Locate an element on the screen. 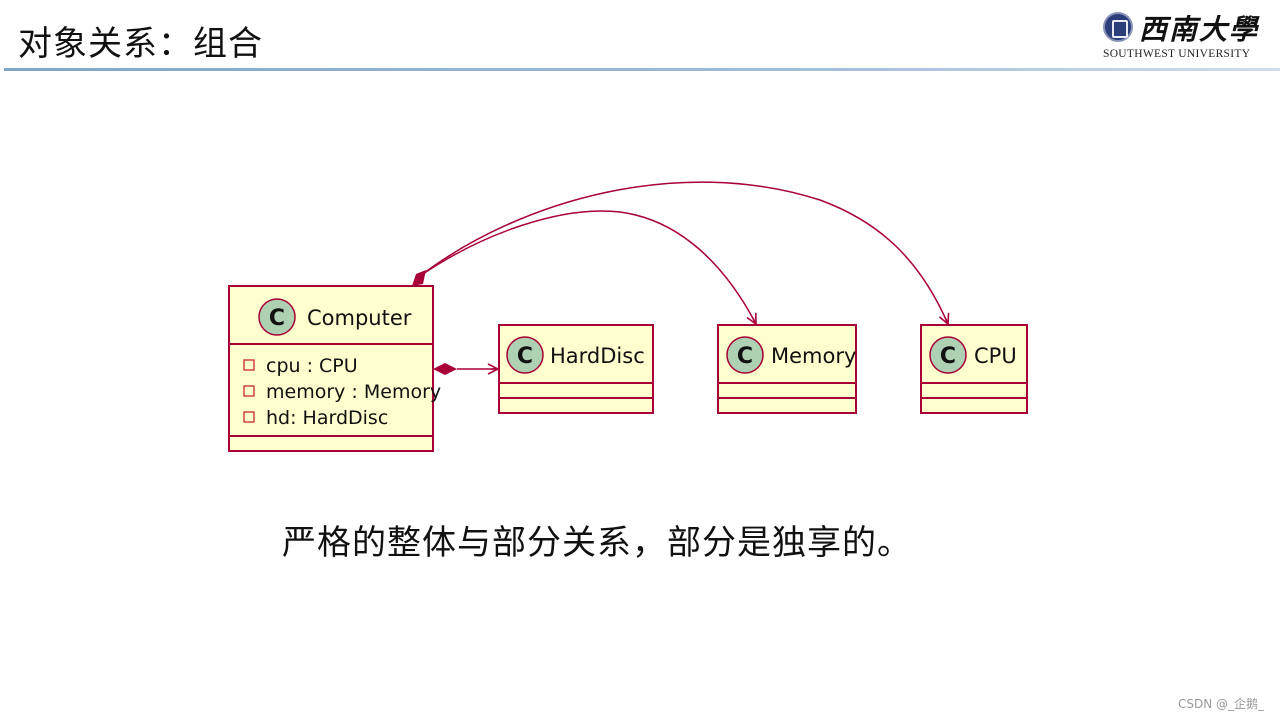 This screenshot has width=1280, height=720. composition-diamond-top is located at coordinates (419, 278).